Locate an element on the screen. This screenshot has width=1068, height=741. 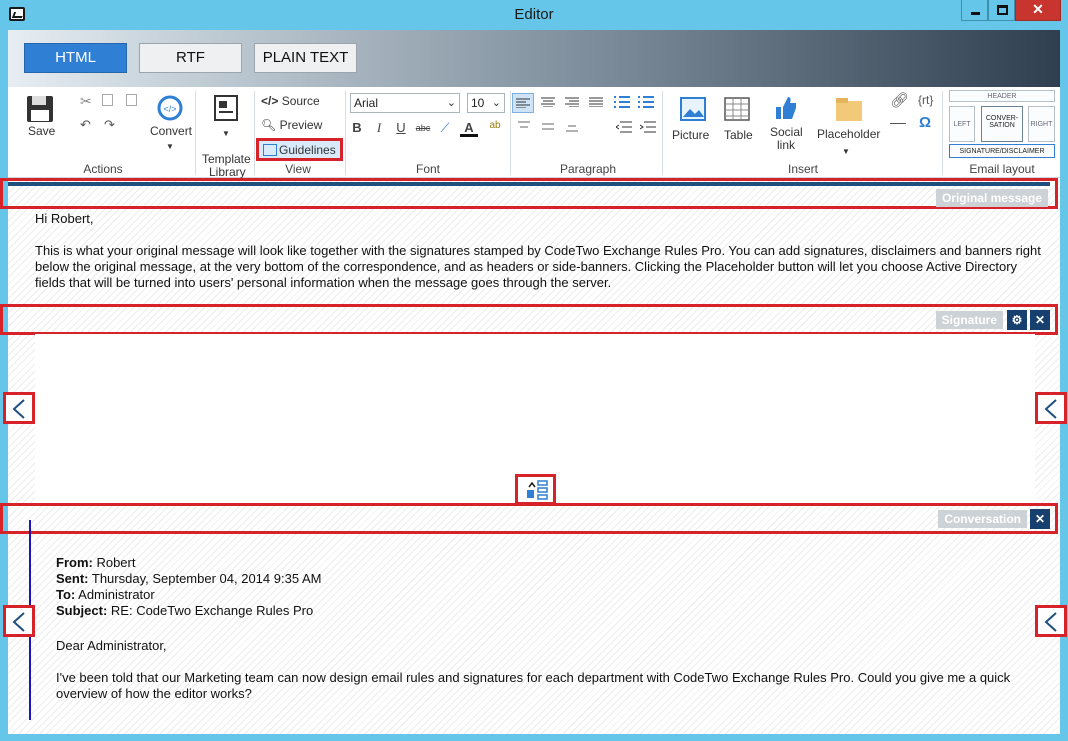
social-label-1: Social is located at coordinates (786, 132).